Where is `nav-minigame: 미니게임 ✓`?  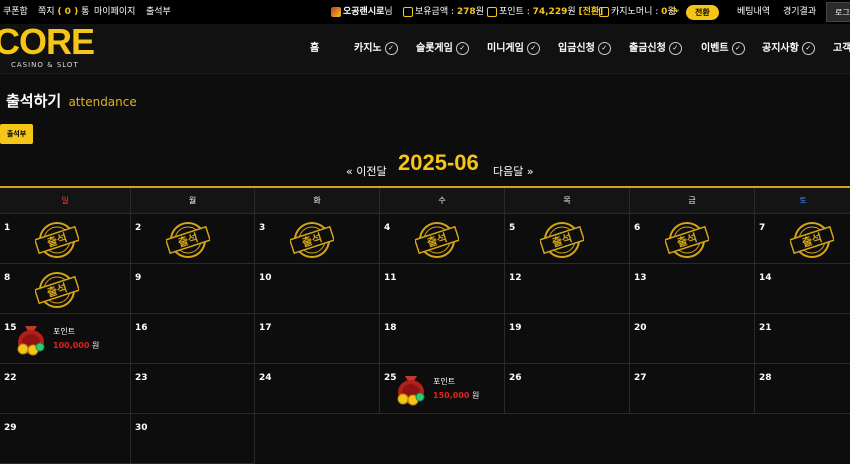 nav-minigame: 미니게임 ✓ is located at coordinates (513, 48).